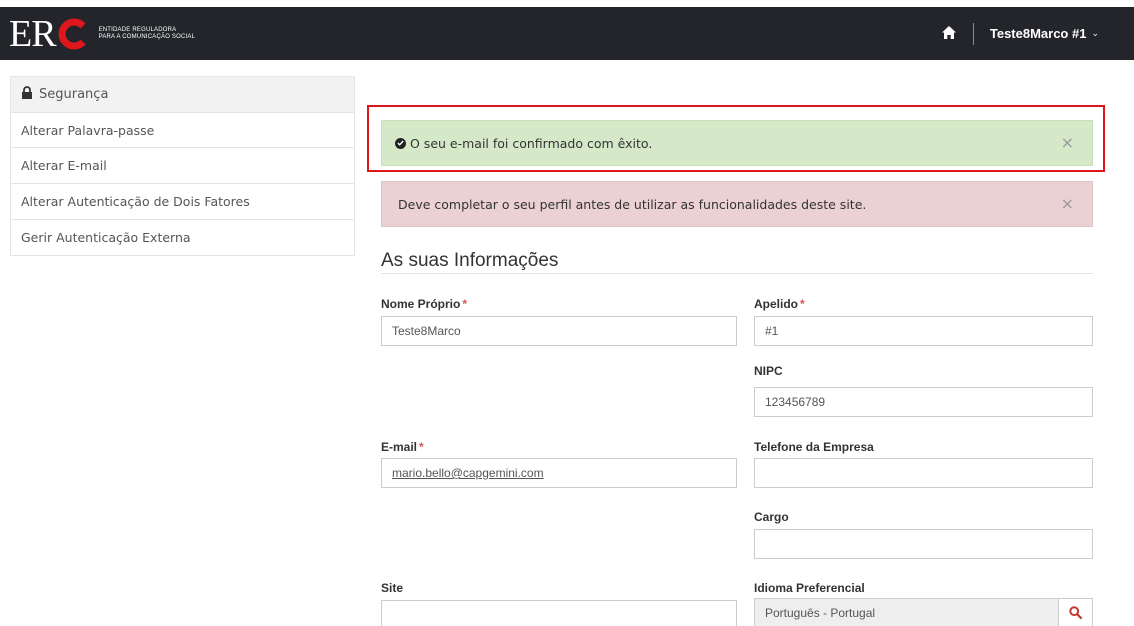  What do you see at coordinates (776, 304) in the screenshot?
I see `last-name-label-text: Apelido` at bounding box center [776, 304].